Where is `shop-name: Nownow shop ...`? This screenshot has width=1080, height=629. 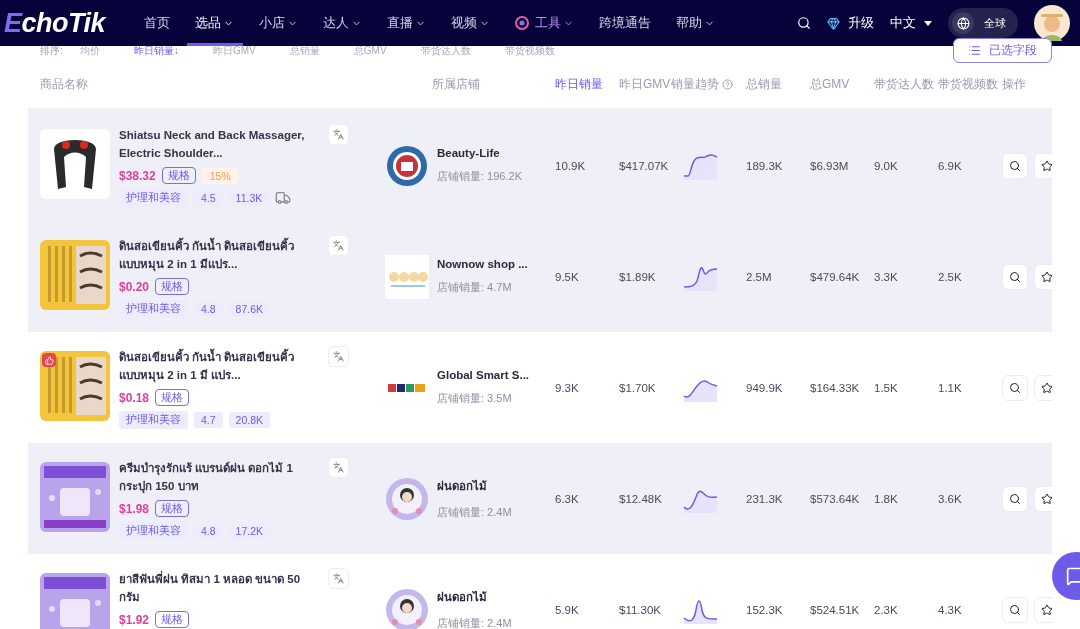 shop-name: Nownow shop ... is located at coordinates (482, 264).